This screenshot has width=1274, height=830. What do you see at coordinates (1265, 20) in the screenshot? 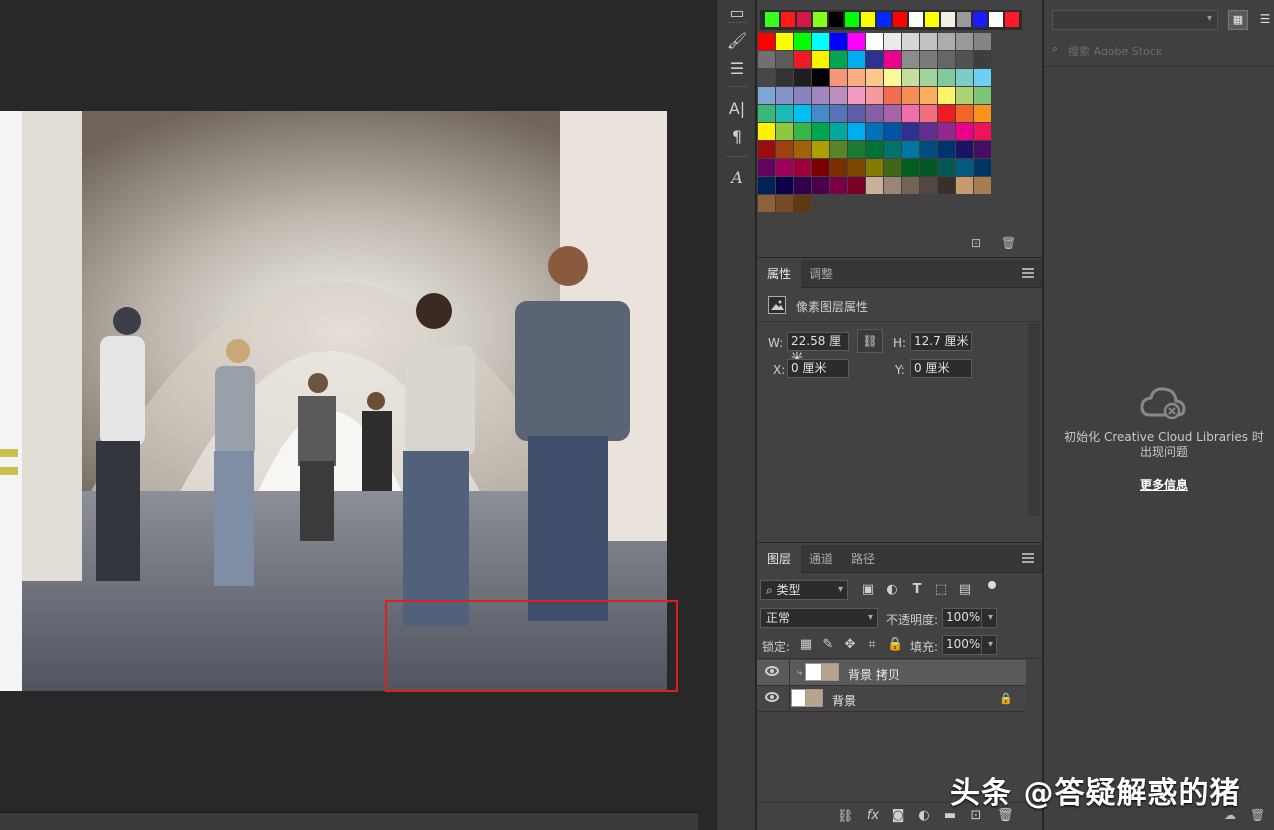
I see `list-view-icon: ☰` at bounding box center [1265, 20].